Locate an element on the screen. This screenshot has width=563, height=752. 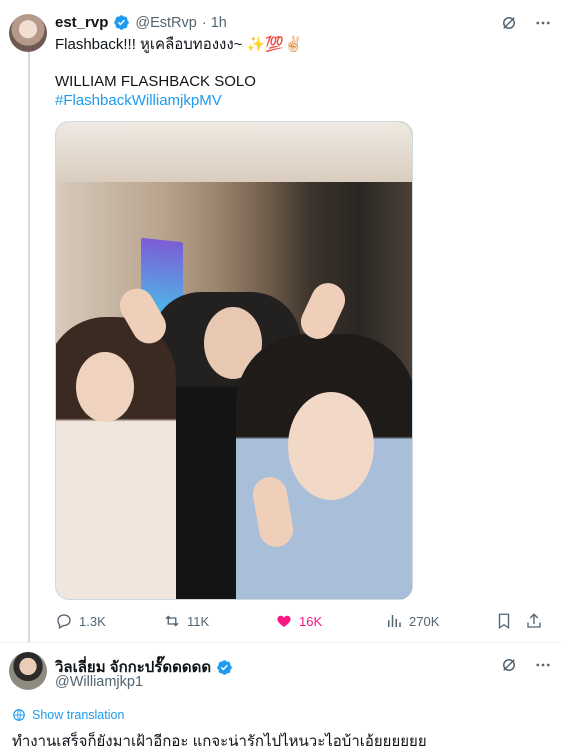
post-action-bar: 1.3K 11K 16K 270K is located at coordinates (299, 622).